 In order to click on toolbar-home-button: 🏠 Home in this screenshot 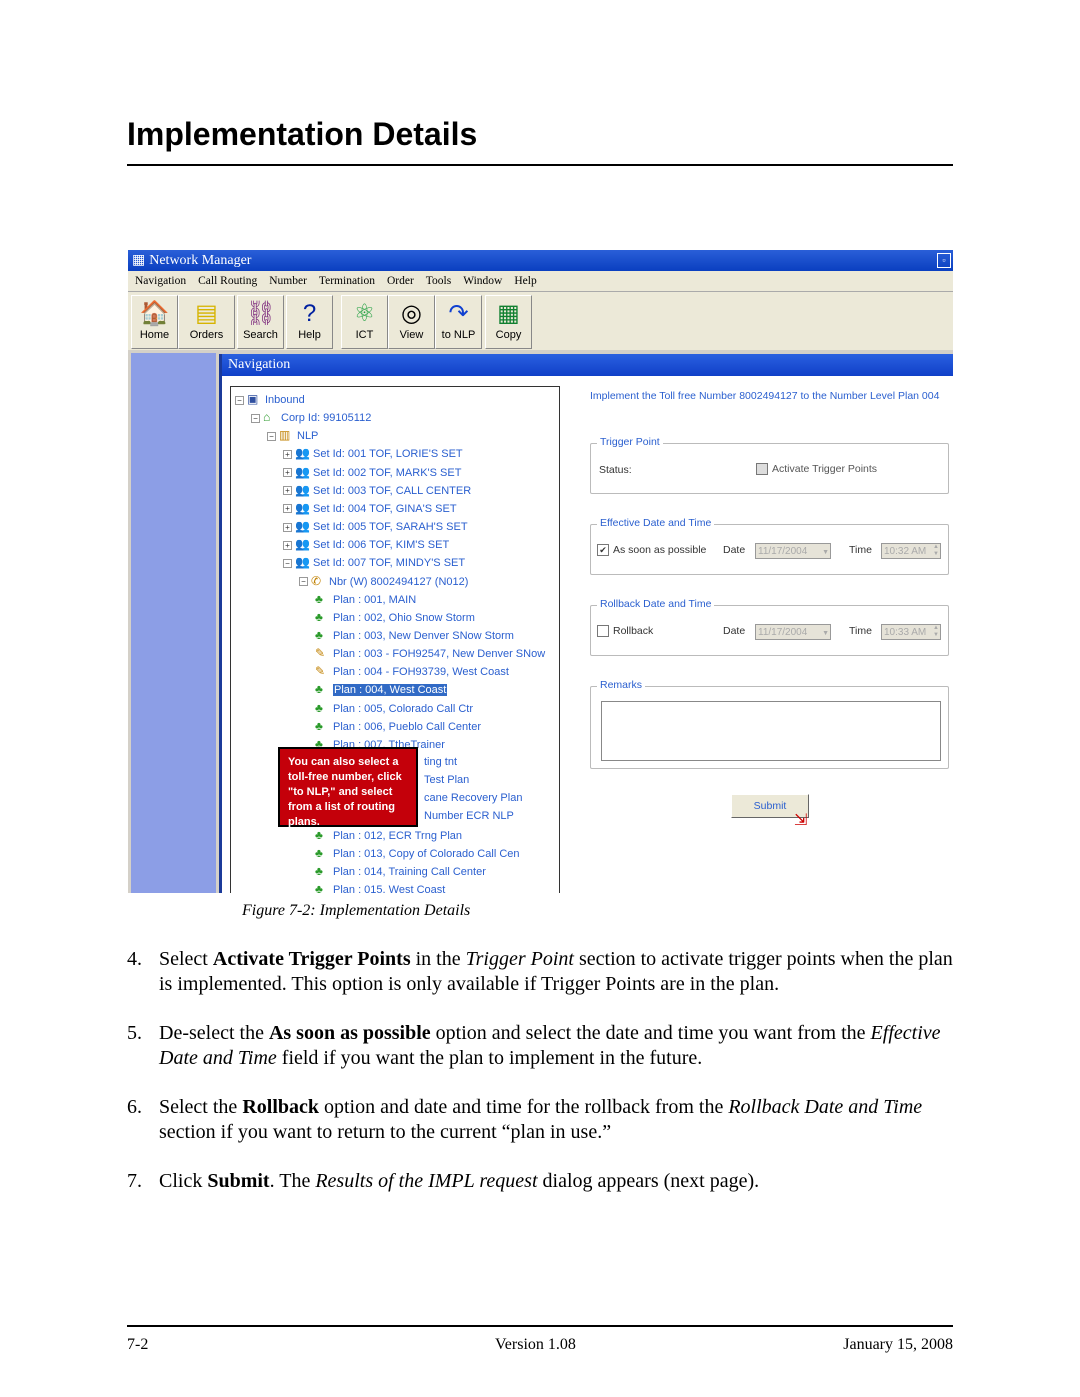, I will do `click(154, 322)`.